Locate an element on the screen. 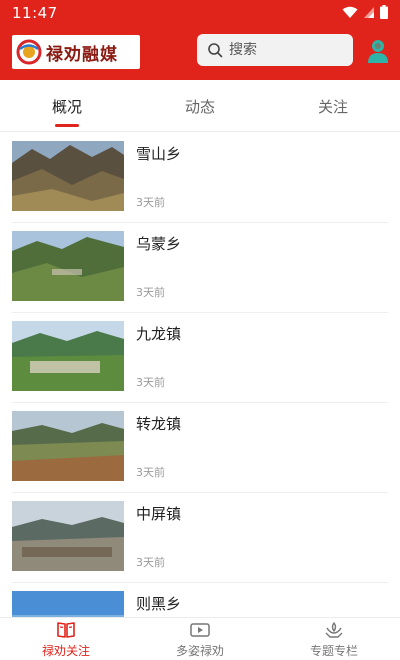  nav-item-diverse-luquan: 多姿禄劝 is located at coordinates (200, 639).